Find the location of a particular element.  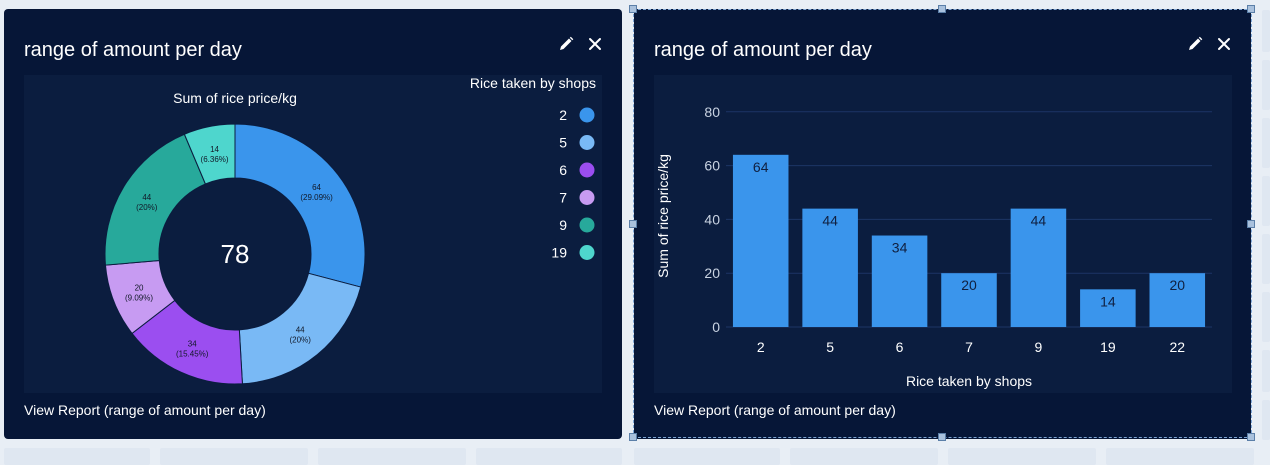

legend-label: 9 is located at coordinates (563, 225).